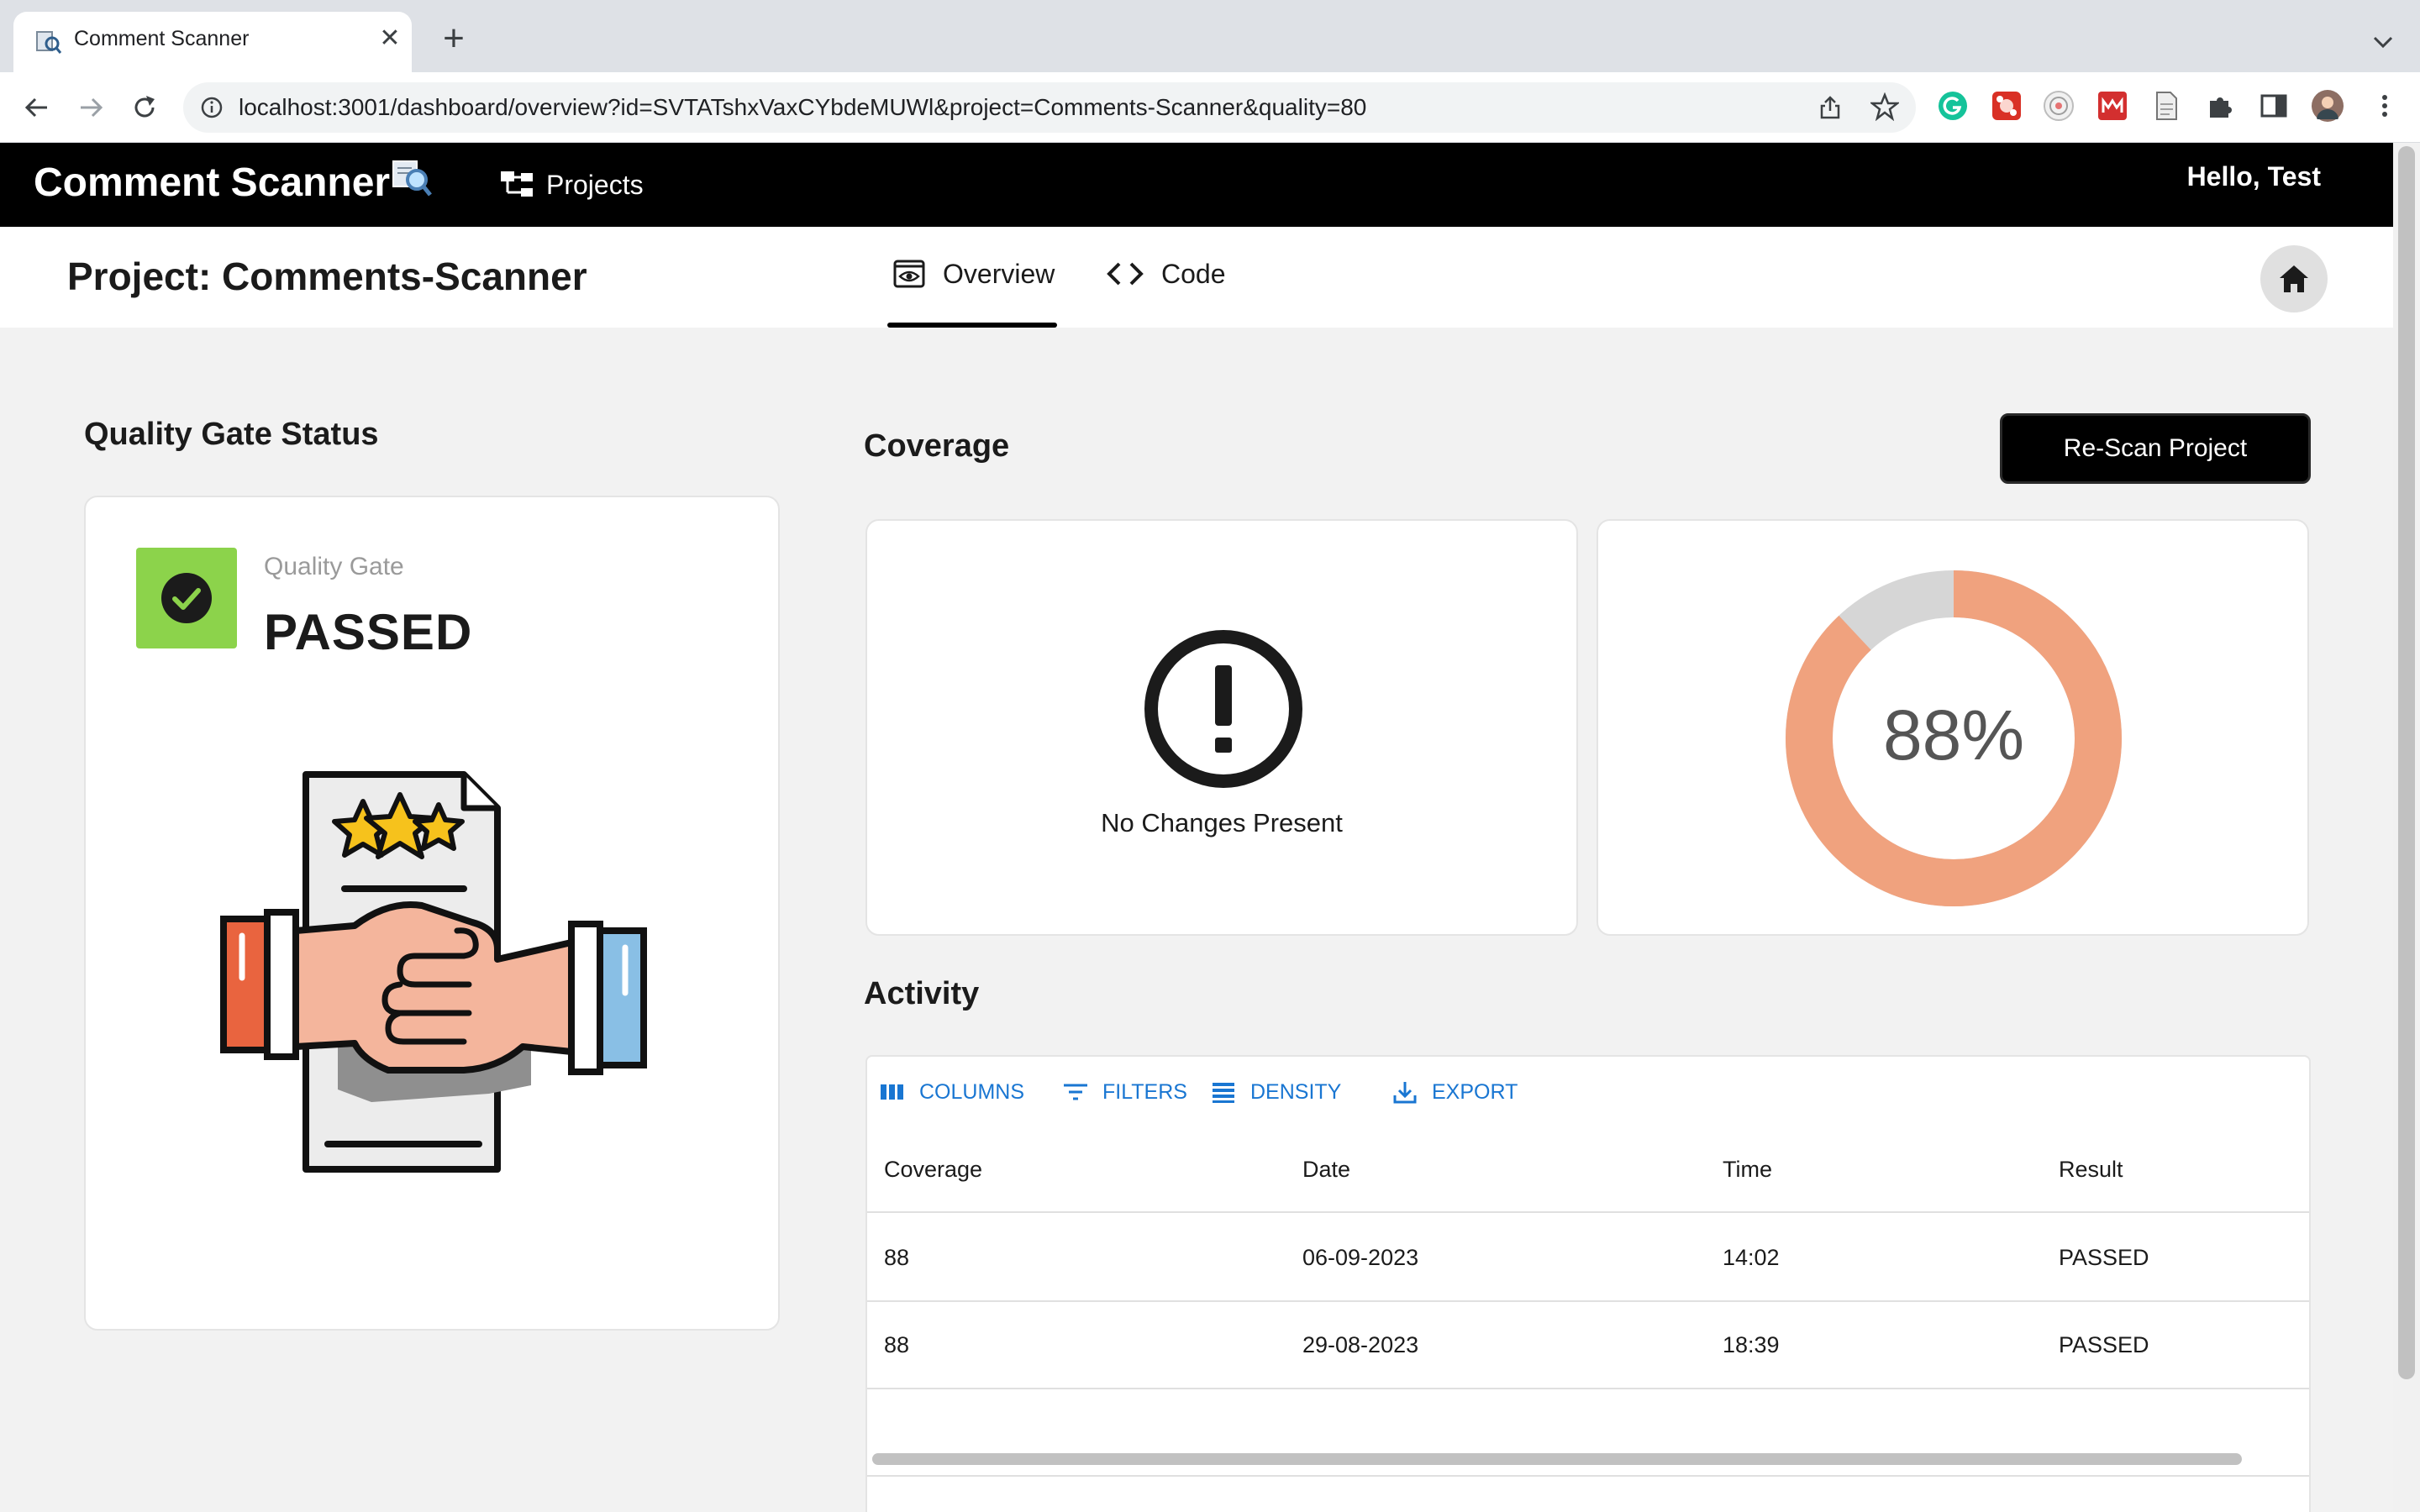 This screenshot has height=1512, width=2420. What do you see at coordinates (1194, 274) in the screenshot?
I see `tab-code-label: Code` at bounding box center [1194, 274].